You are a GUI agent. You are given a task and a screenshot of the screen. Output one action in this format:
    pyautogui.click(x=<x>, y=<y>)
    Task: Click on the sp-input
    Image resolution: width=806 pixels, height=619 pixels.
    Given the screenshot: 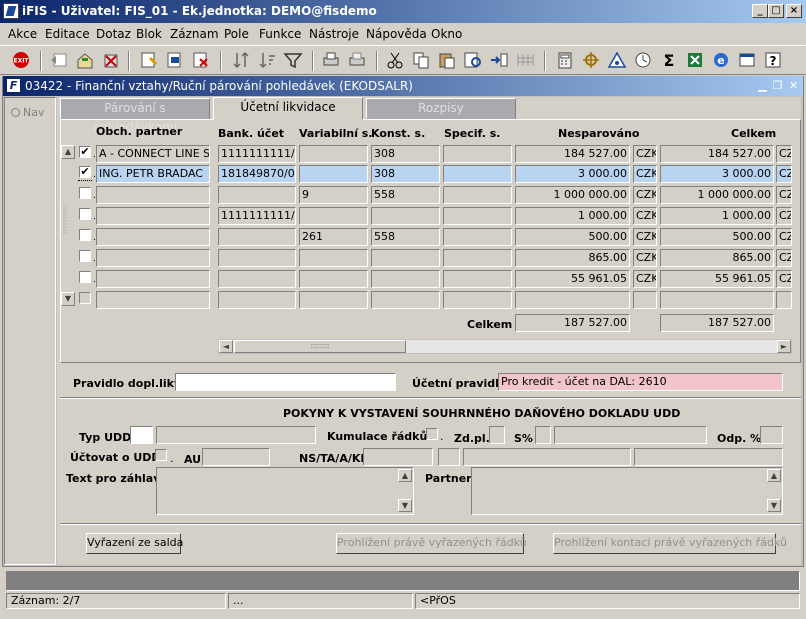 What is the action you would take?
    pyautogui.click(x=543, y=435)
    